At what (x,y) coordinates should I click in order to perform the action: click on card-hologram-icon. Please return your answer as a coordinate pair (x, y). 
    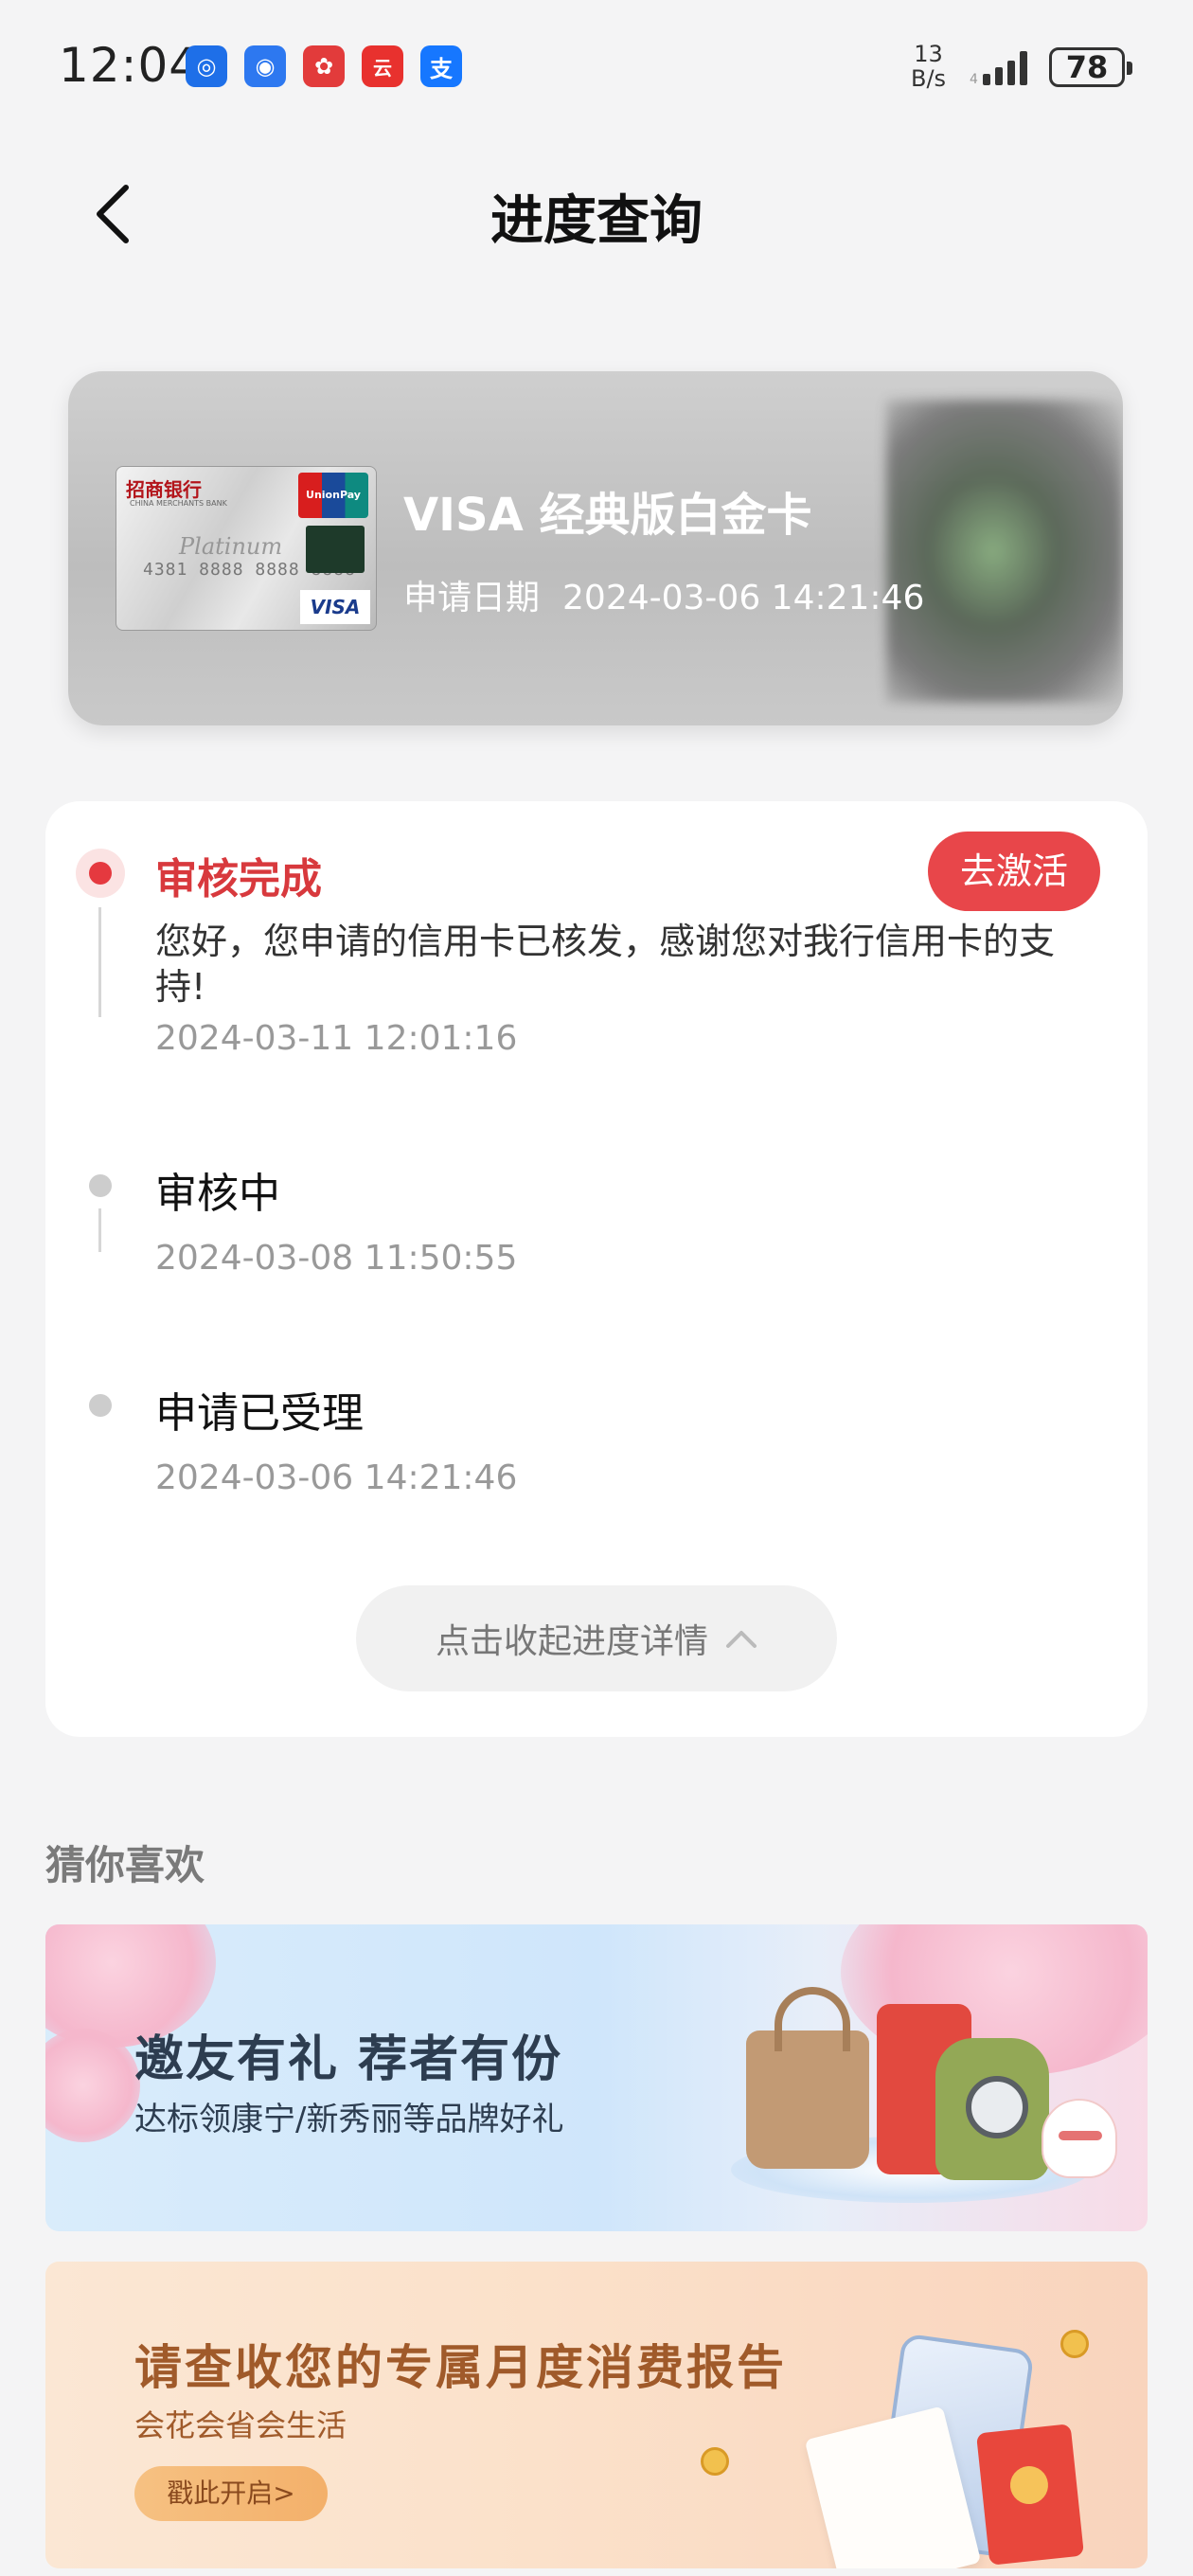
    Looking at the image, I should click on (335, 549).